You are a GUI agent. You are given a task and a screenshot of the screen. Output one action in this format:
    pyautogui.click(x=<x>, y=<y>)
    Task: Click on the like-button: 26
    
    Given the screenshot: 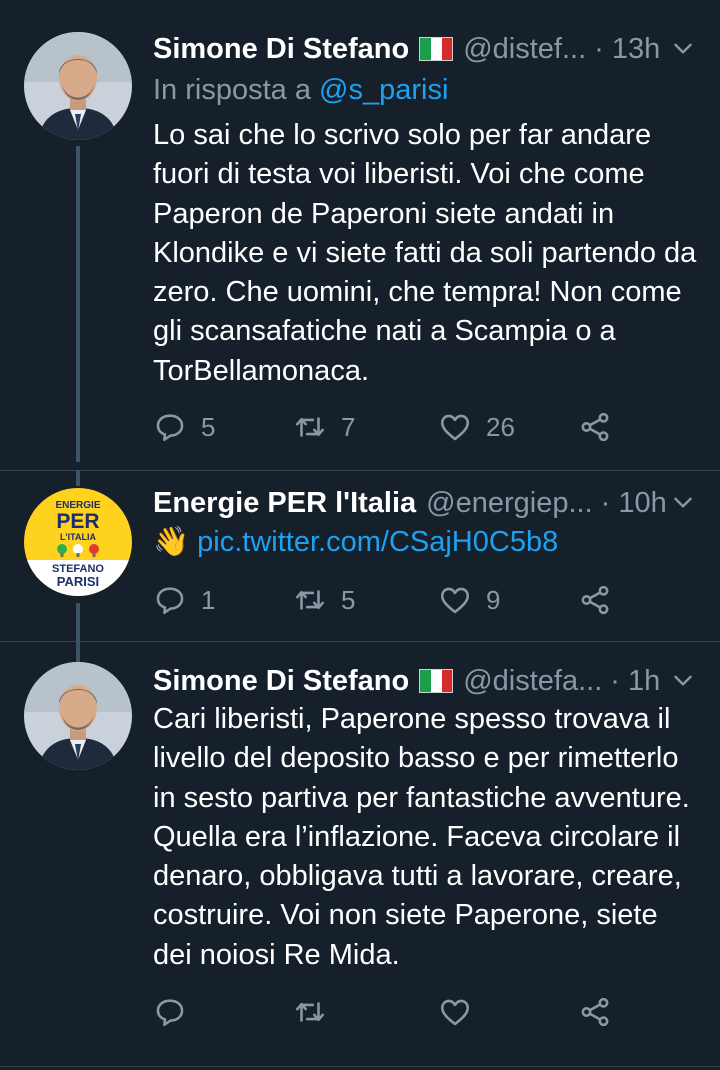 What is the action you would take?
    pyautogui.click(x=476, y=427)
    